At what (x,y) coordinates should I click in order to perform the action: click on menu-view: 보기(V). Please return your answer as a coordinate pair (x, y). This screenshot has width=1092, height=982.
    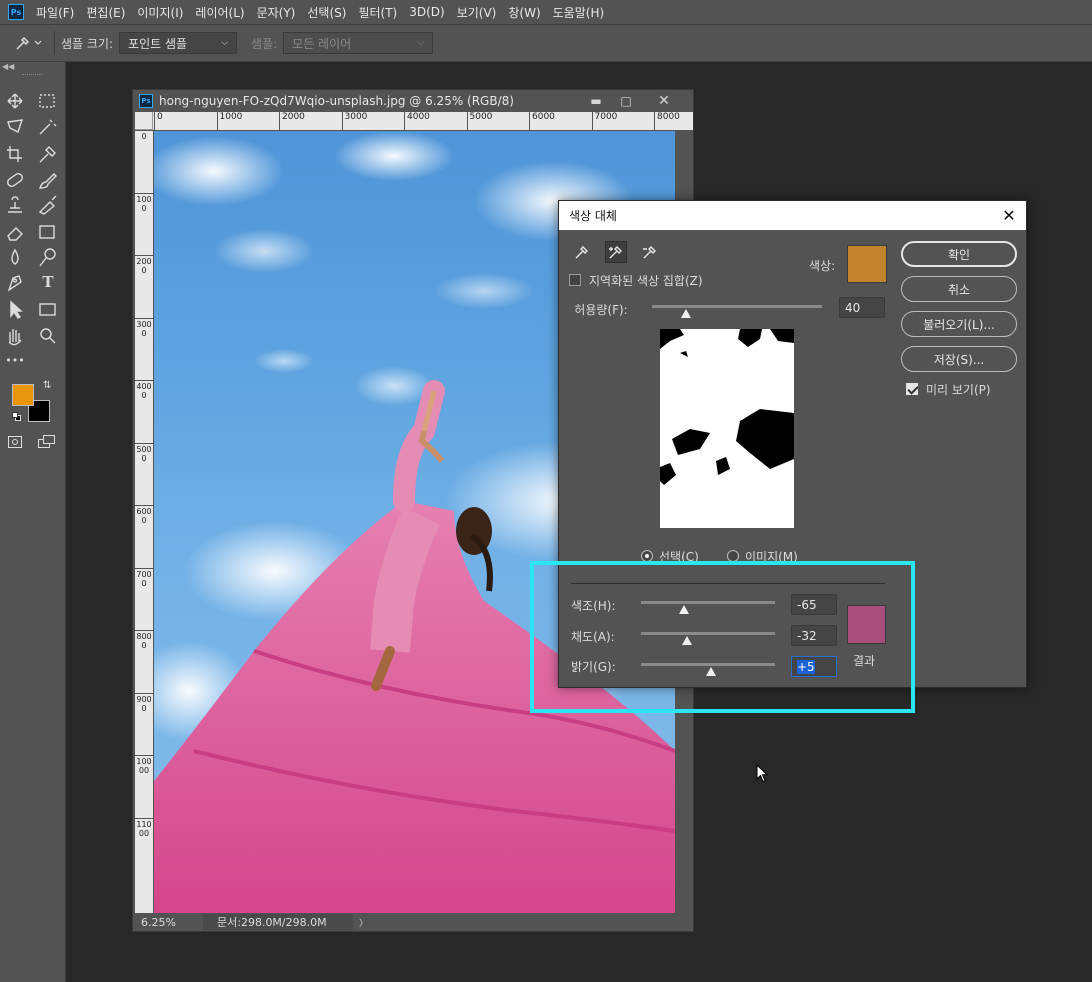
    Looking at the image, I should click on (477, 12).